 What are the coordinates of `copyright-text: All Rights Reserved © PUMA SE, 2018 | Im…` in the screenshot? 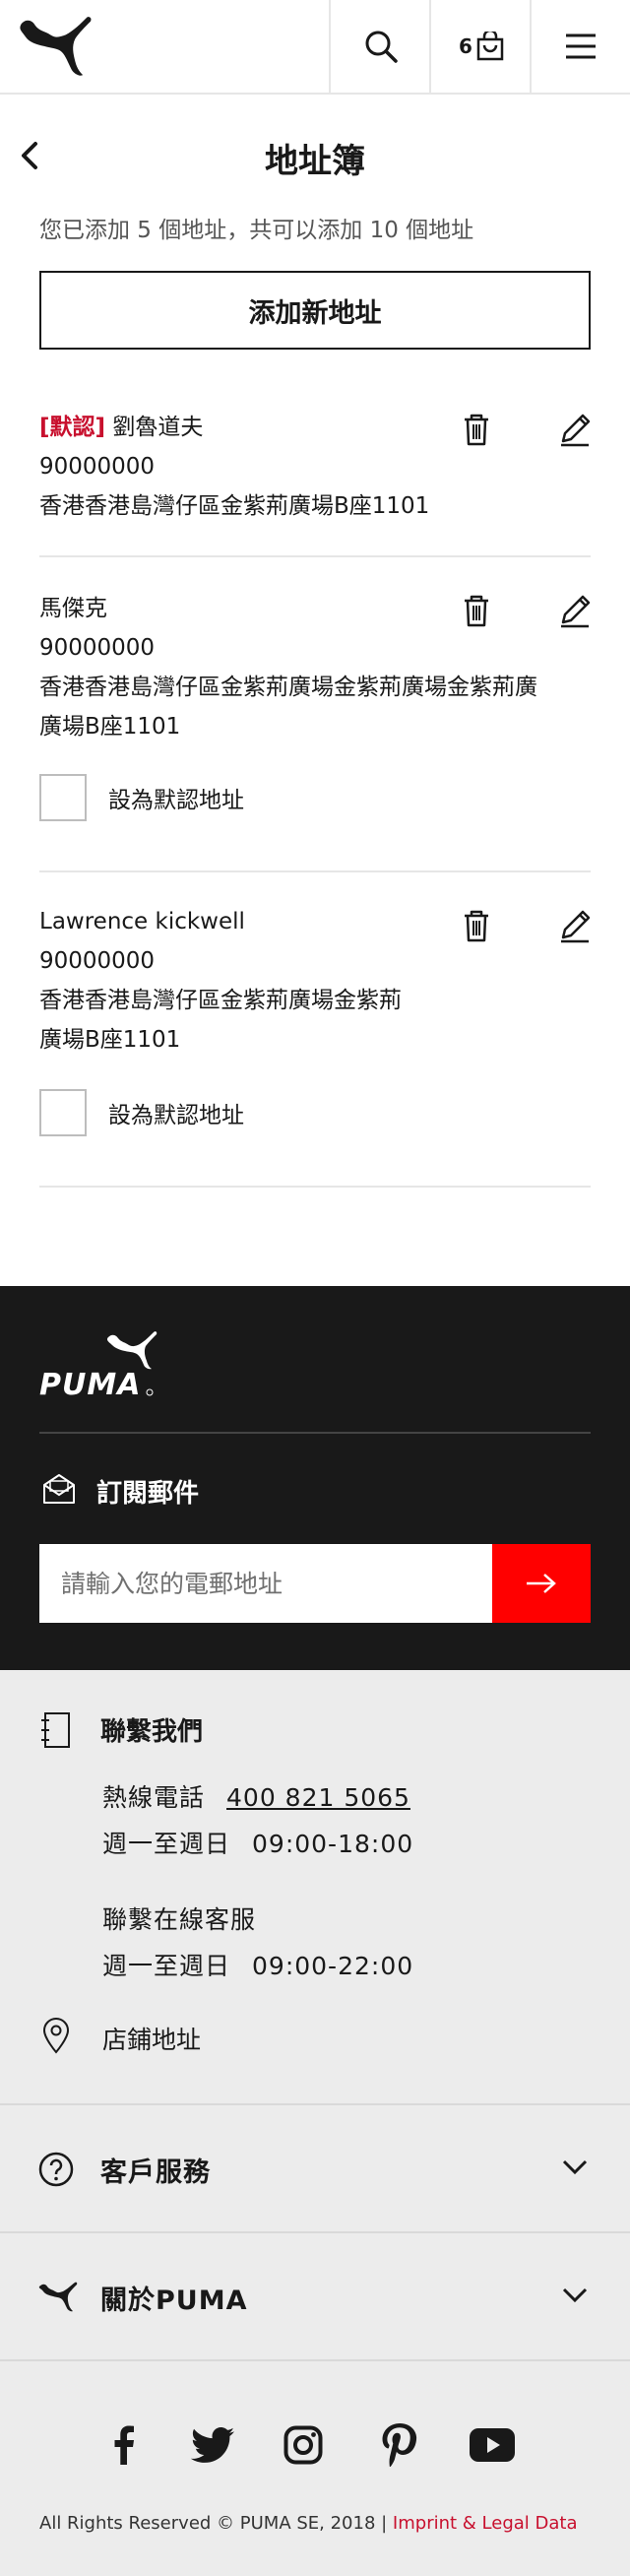 It's located at (308, 2523).